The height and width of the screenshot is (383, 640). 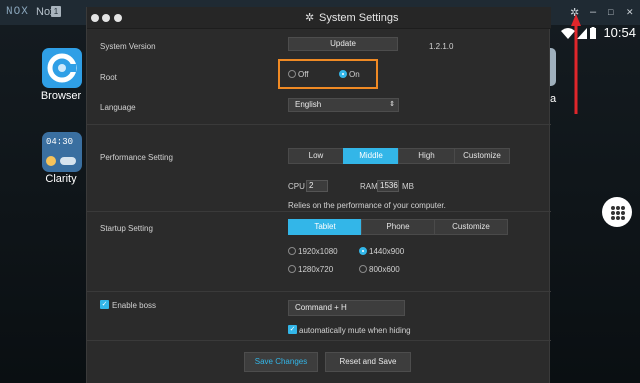 I want to click on ram-label: RAM, so click(x=369, y=186).